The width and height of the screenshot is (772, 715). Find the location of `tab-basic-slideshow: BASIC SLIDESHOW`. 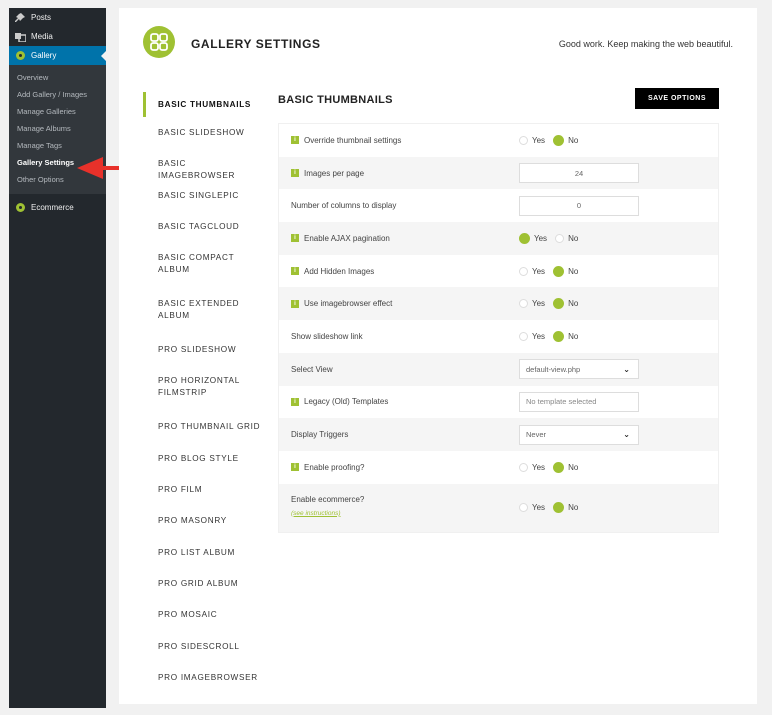

tab-basic-slideshow: BASIC SLIDESHOW is located at coordinates (203, 134).